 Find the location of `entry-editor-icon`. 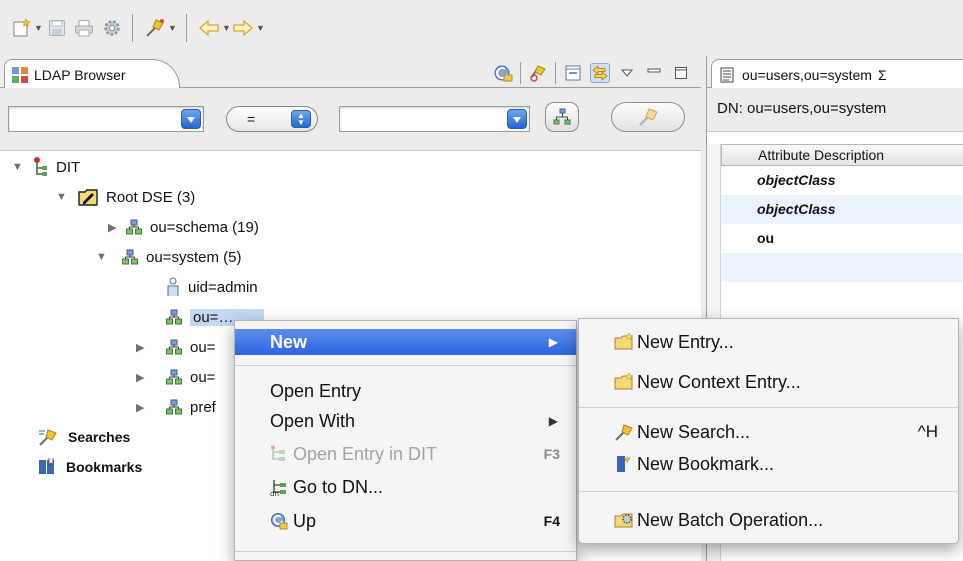

entry-editor-icon is located at coordinates (727, 74).